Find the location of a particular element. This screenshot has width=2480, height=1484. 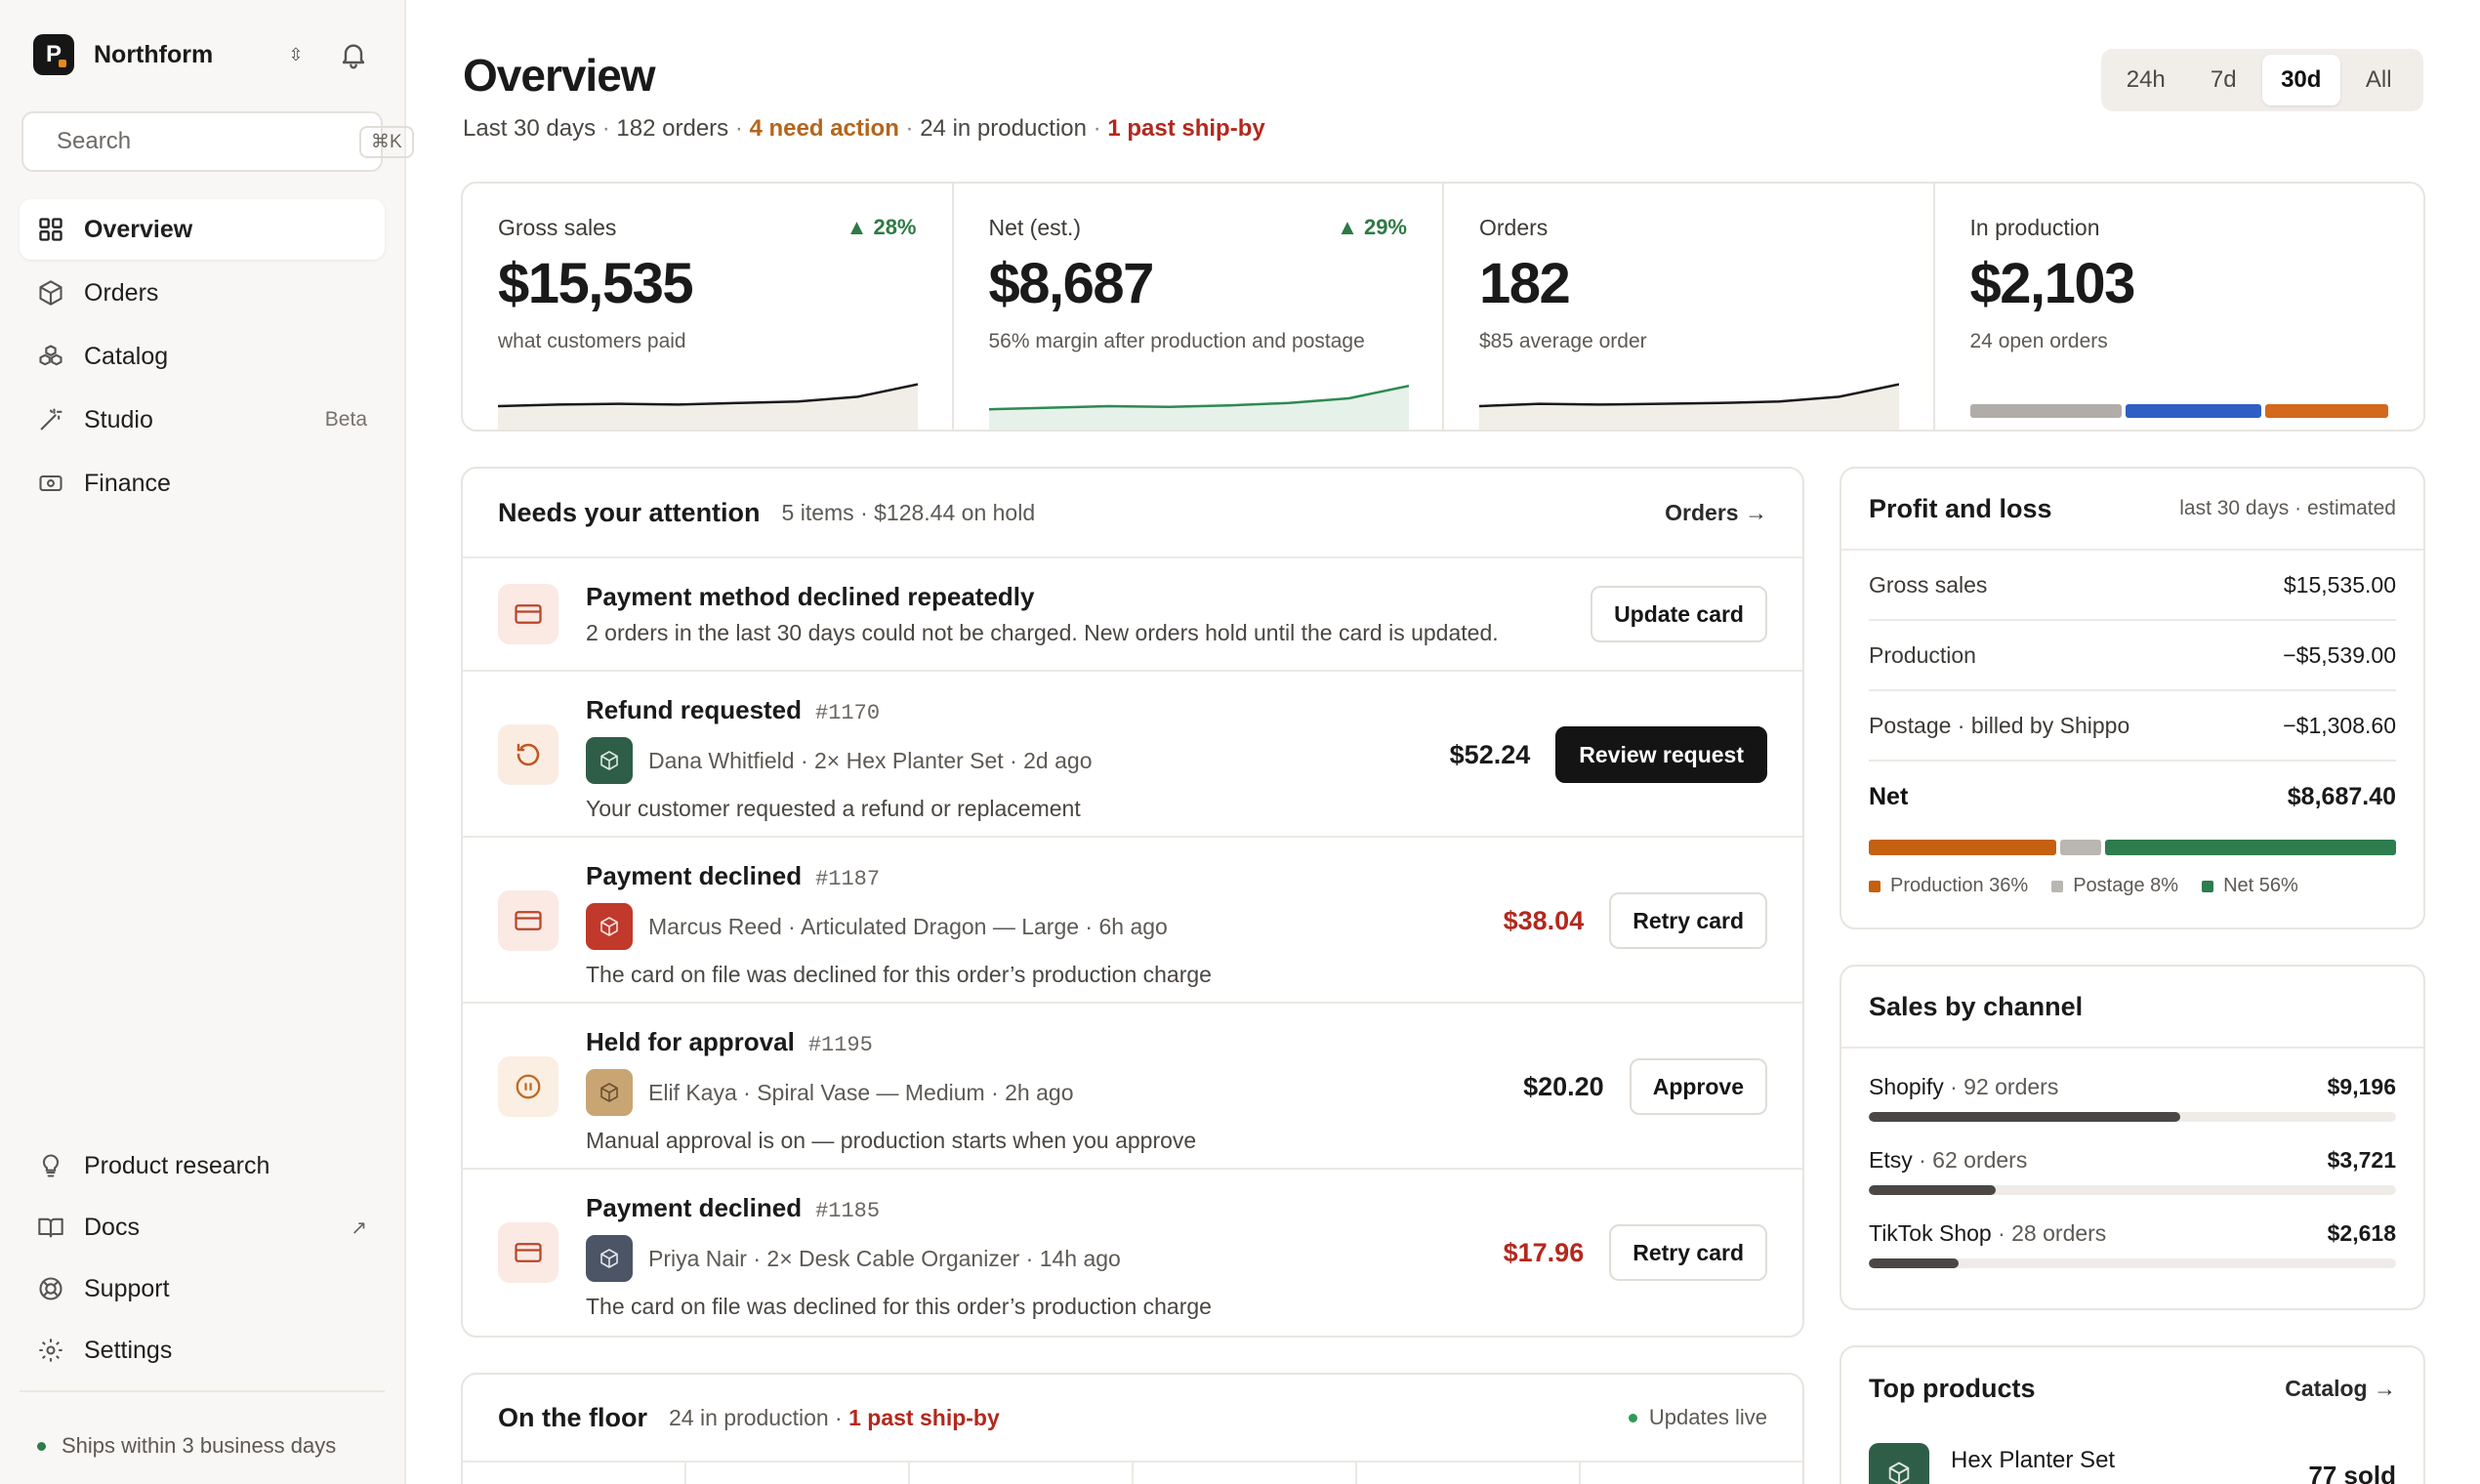

nav-item-docs: Docs ↗ is located at coordinates (203, 1228).